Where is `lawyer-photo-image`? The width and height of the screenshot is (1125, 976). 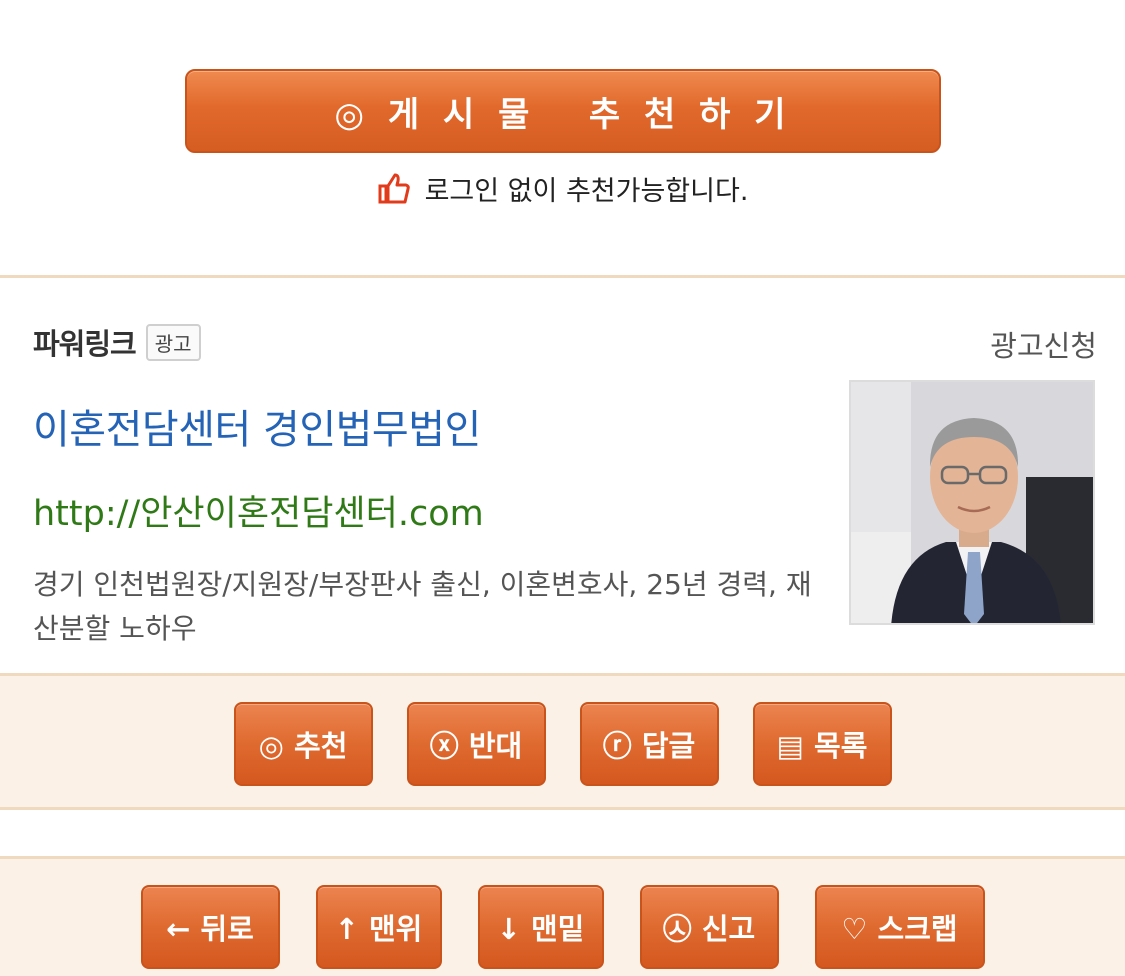 lawyer-photo-image is located at coordinates (972, 502).